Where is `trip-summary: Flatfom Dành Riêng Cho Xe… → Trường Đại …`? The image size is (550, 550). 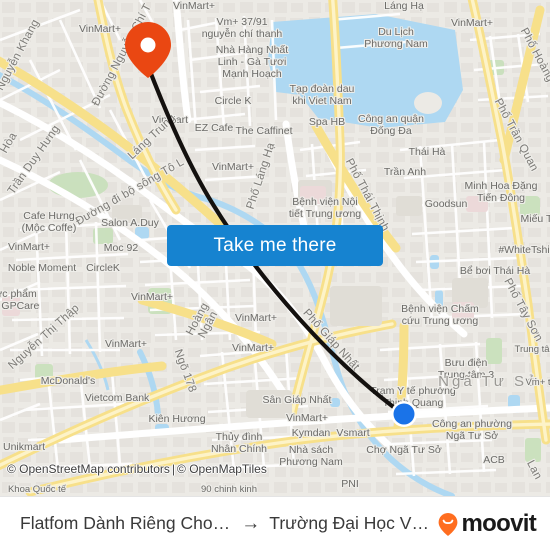
trip-summary: Flatfom Dành Riêng Cho Xe… → Trường Đại … is located at coordinates (227, 524).